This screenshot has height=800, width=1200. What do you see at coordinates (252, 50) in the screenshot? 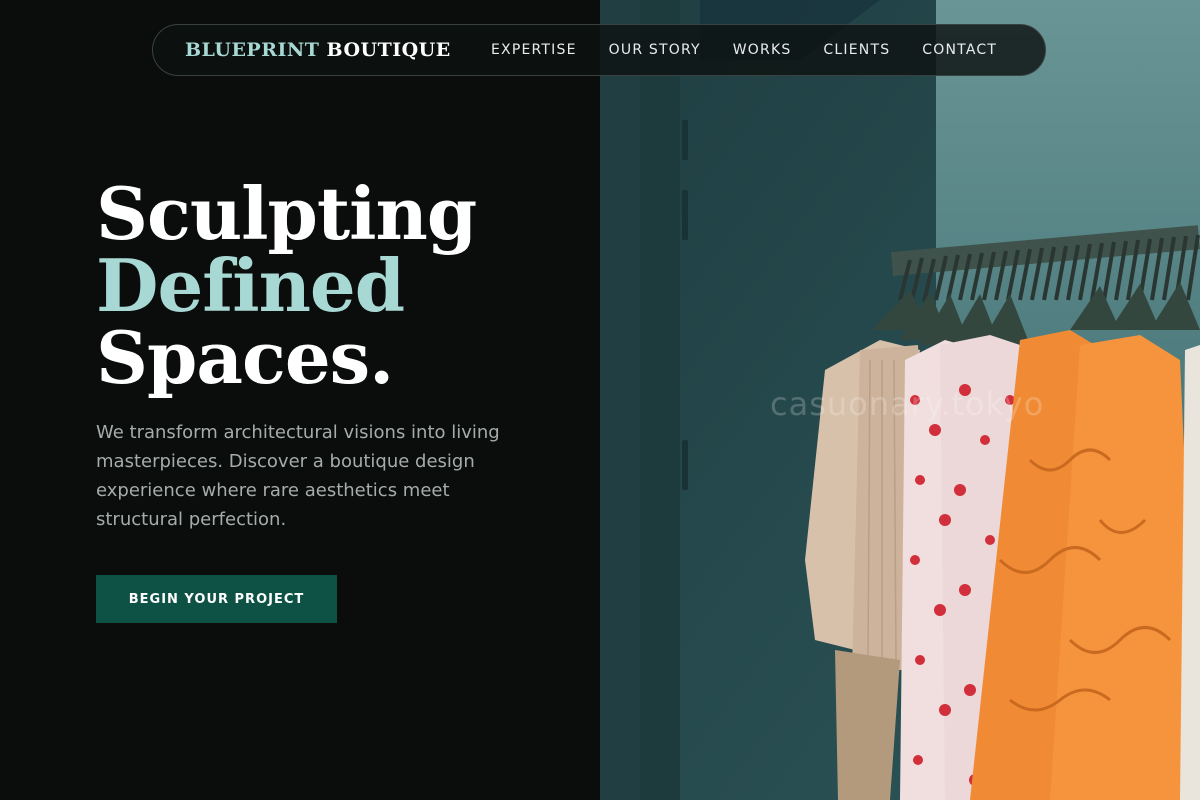
I see `brand-name-part1: BLUEPRINT` at bounding box center [252, 50].